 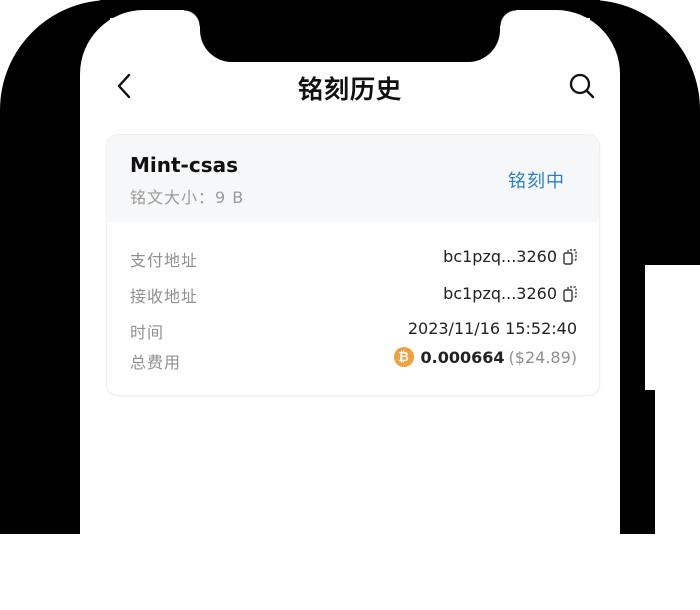 What do you see at coordinates (350, 36) in the screenshot?
I see `phone-notch` at bounding box center [350, 36].